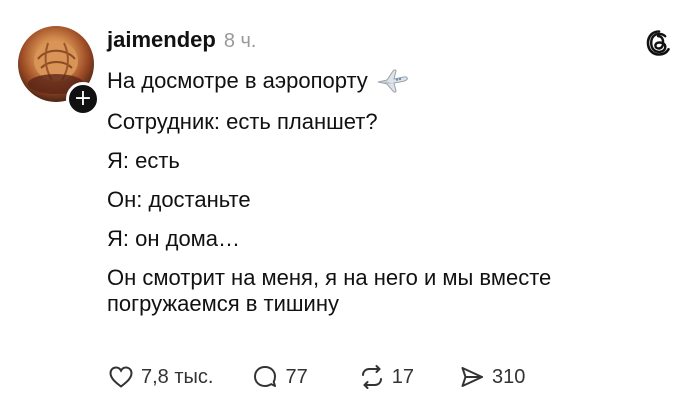 The image size is (700, 418). What do you see at coordinates (371, 377) in the screenshot?
I see `repost-arrows-icon` at bounding box center [371, 377].